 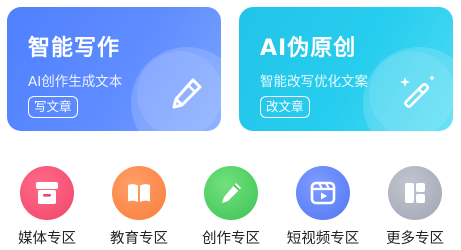 What do you see at coordinates (47, 193) in the screenshot?
I see `media-box-icon` at bounding box center [47, 193].